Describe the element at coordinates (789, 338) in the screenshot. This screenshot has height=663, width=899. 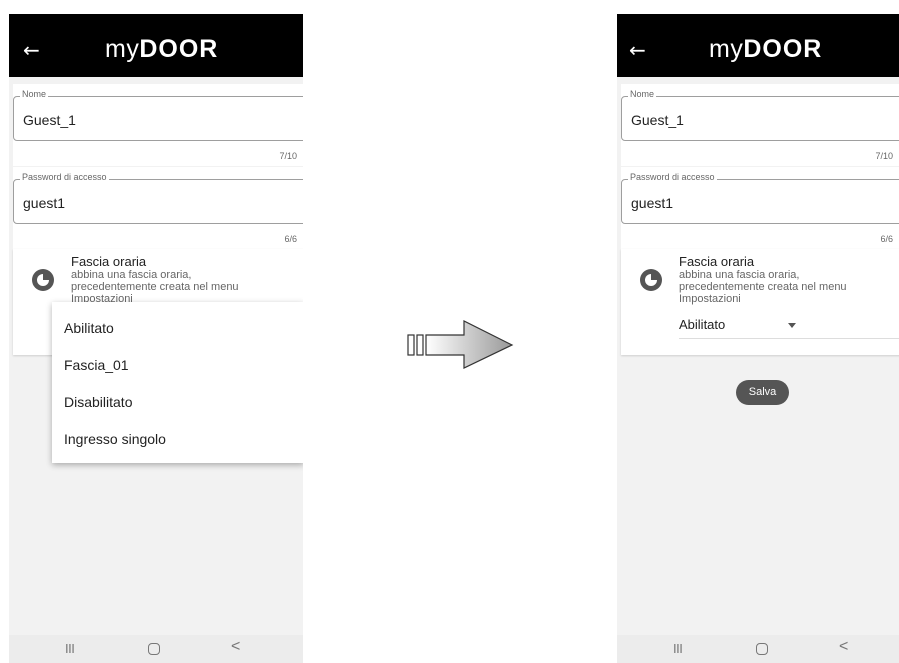
I see `select-underline` at that location.